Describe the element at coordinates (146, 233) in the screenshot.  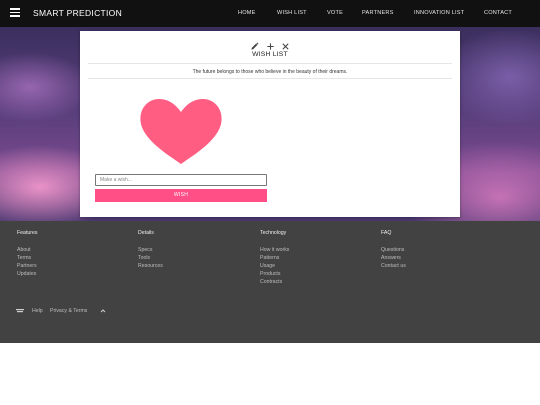
I see `footer-heading: Details` at that location.